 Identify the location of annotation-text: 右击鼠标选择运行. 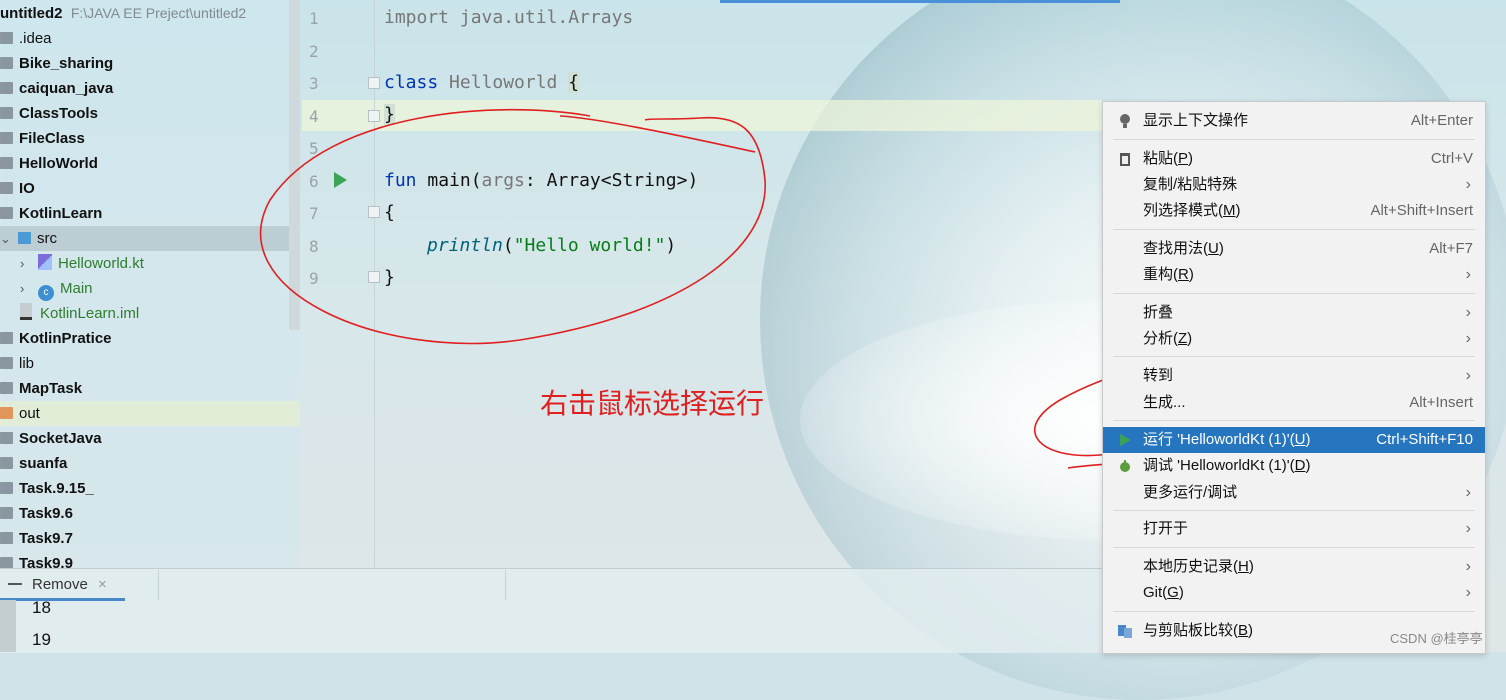
(652, 403).